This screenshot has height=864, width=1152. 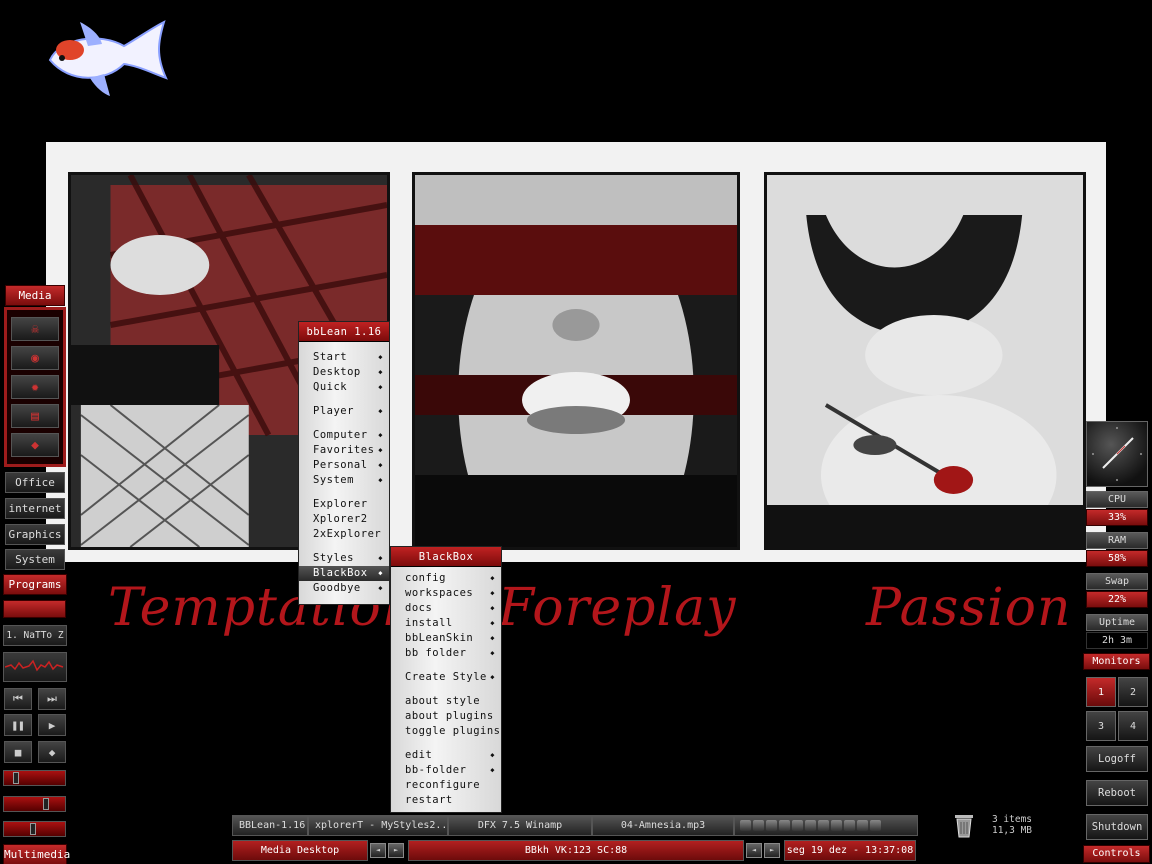 I want to click on menu-item-explorer: Explorer, so click(x=344, y=504).